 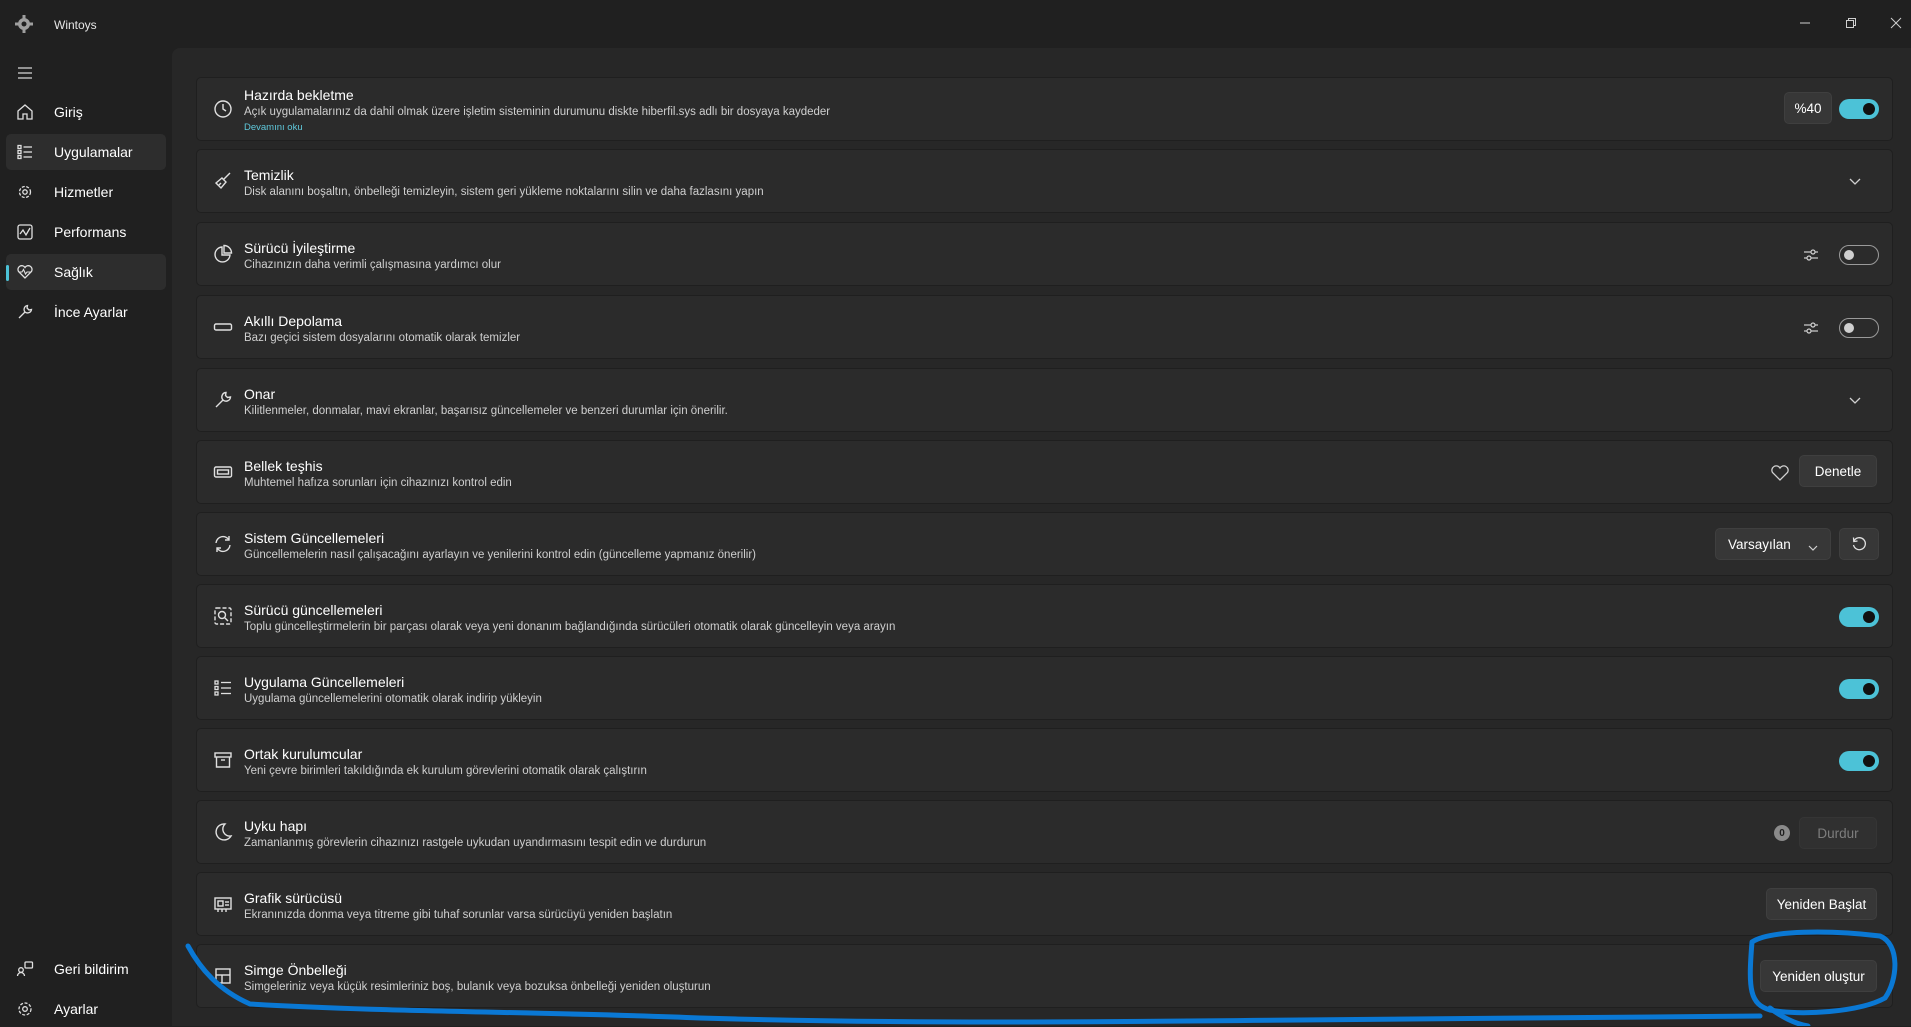 I want to click on minimize-icon, so click(x=1805, y=23).